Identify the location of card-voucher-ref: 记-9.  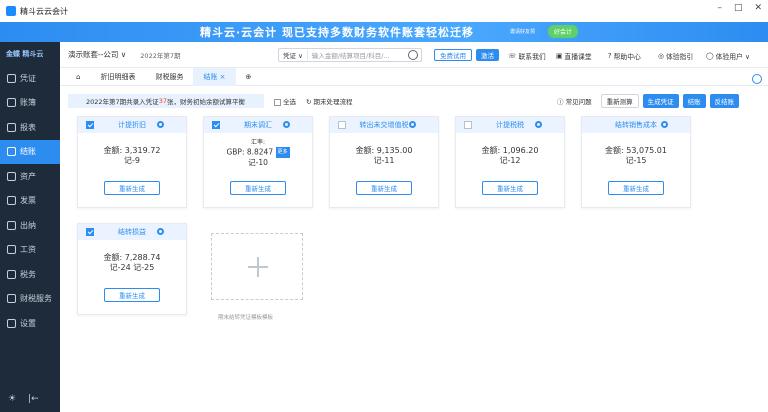
(132, 161).